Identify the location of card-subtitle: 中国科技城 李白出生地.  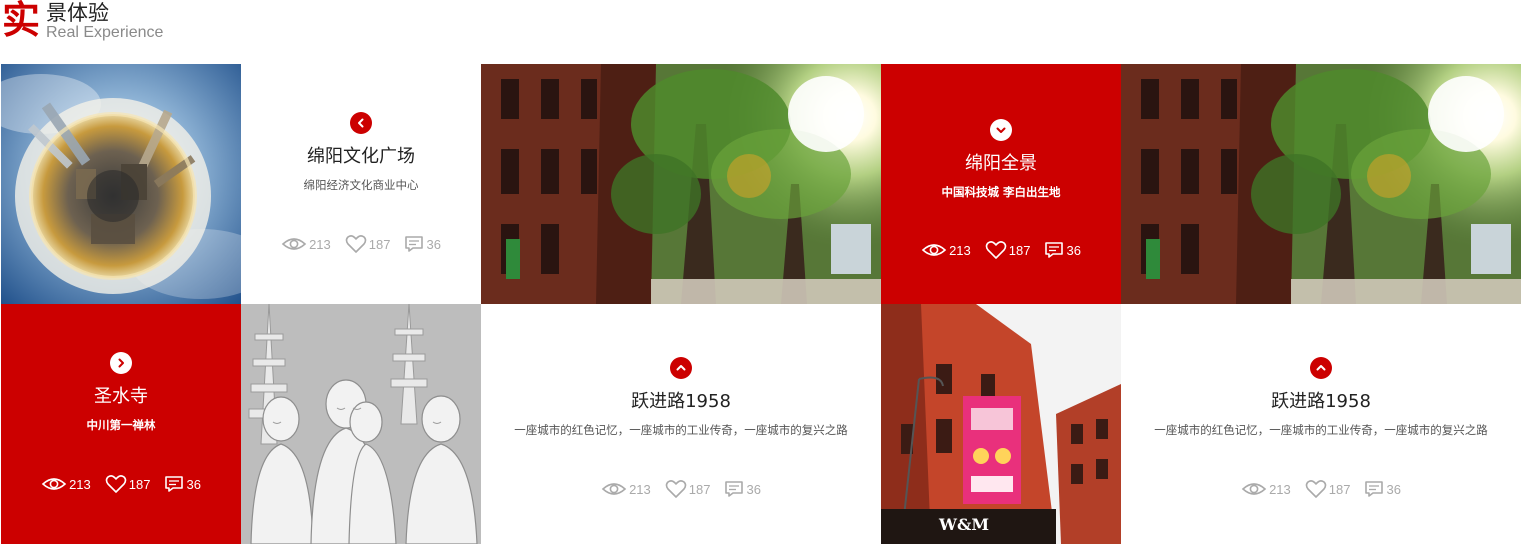
(1001, 192).